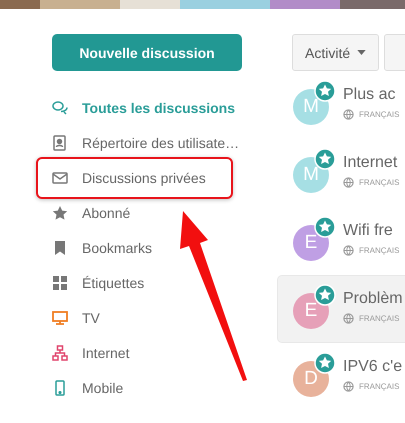 This screenshot has height=423, width=405. Describe the element at coordinates (134, 178) in the screenshot. I see `sidebar-item: Discussions privées` at that location.